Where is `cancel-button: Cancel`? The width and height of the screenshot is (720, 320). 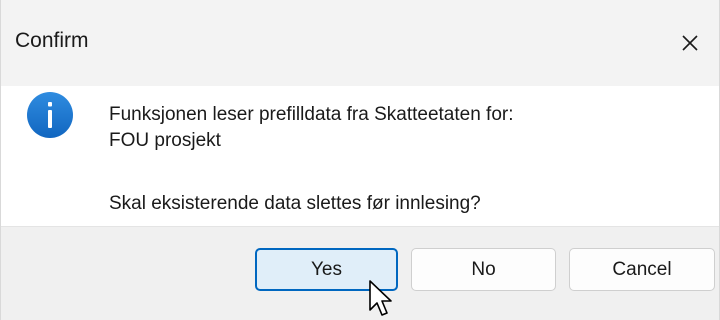 cancel-button: Cancel is located at coordinates (642, 269).